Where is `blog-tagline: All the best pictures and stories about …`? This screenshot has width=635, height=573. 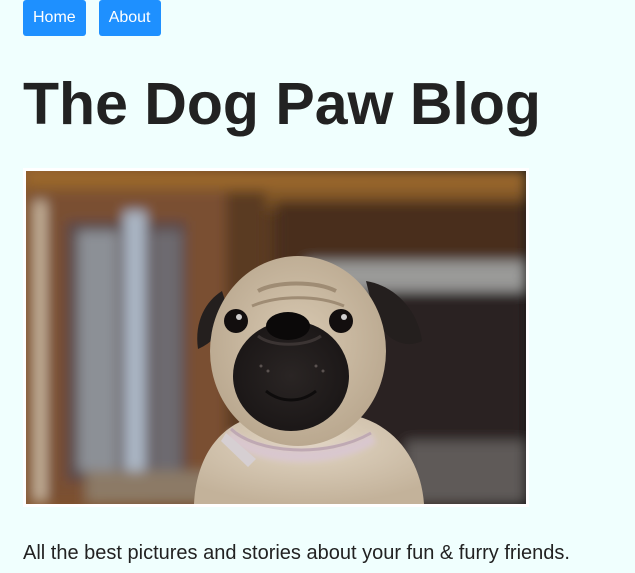
blog-tagline: All the best pictures and stories about … is located at coordinates (296, 553).